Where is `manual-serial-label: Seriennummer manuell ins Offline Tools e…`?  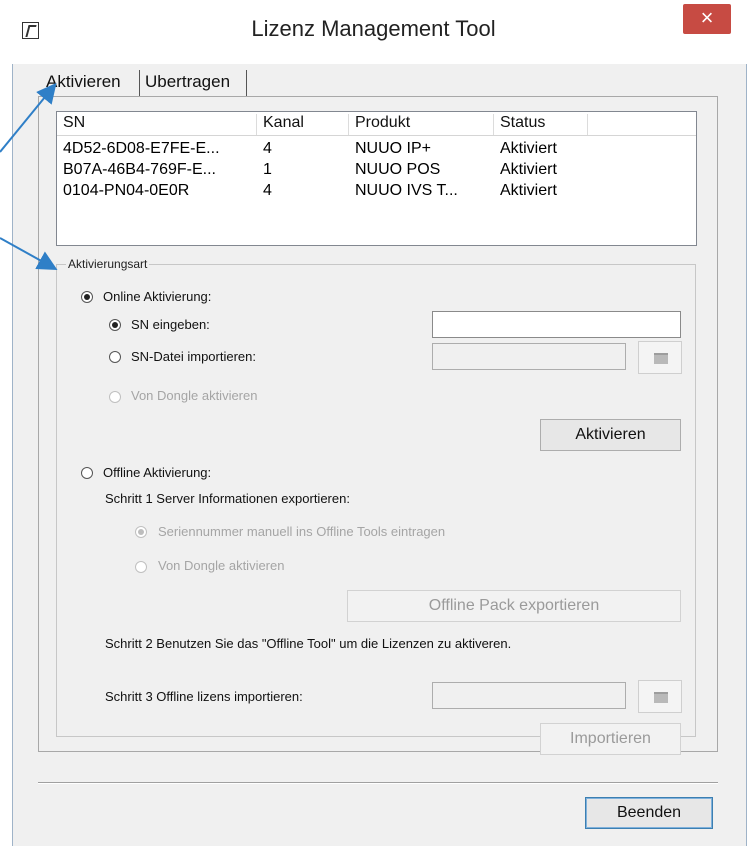 manual-serial-label: Seriennummer manuell ins Offline Tools e… is located at coordinates (302, 531).